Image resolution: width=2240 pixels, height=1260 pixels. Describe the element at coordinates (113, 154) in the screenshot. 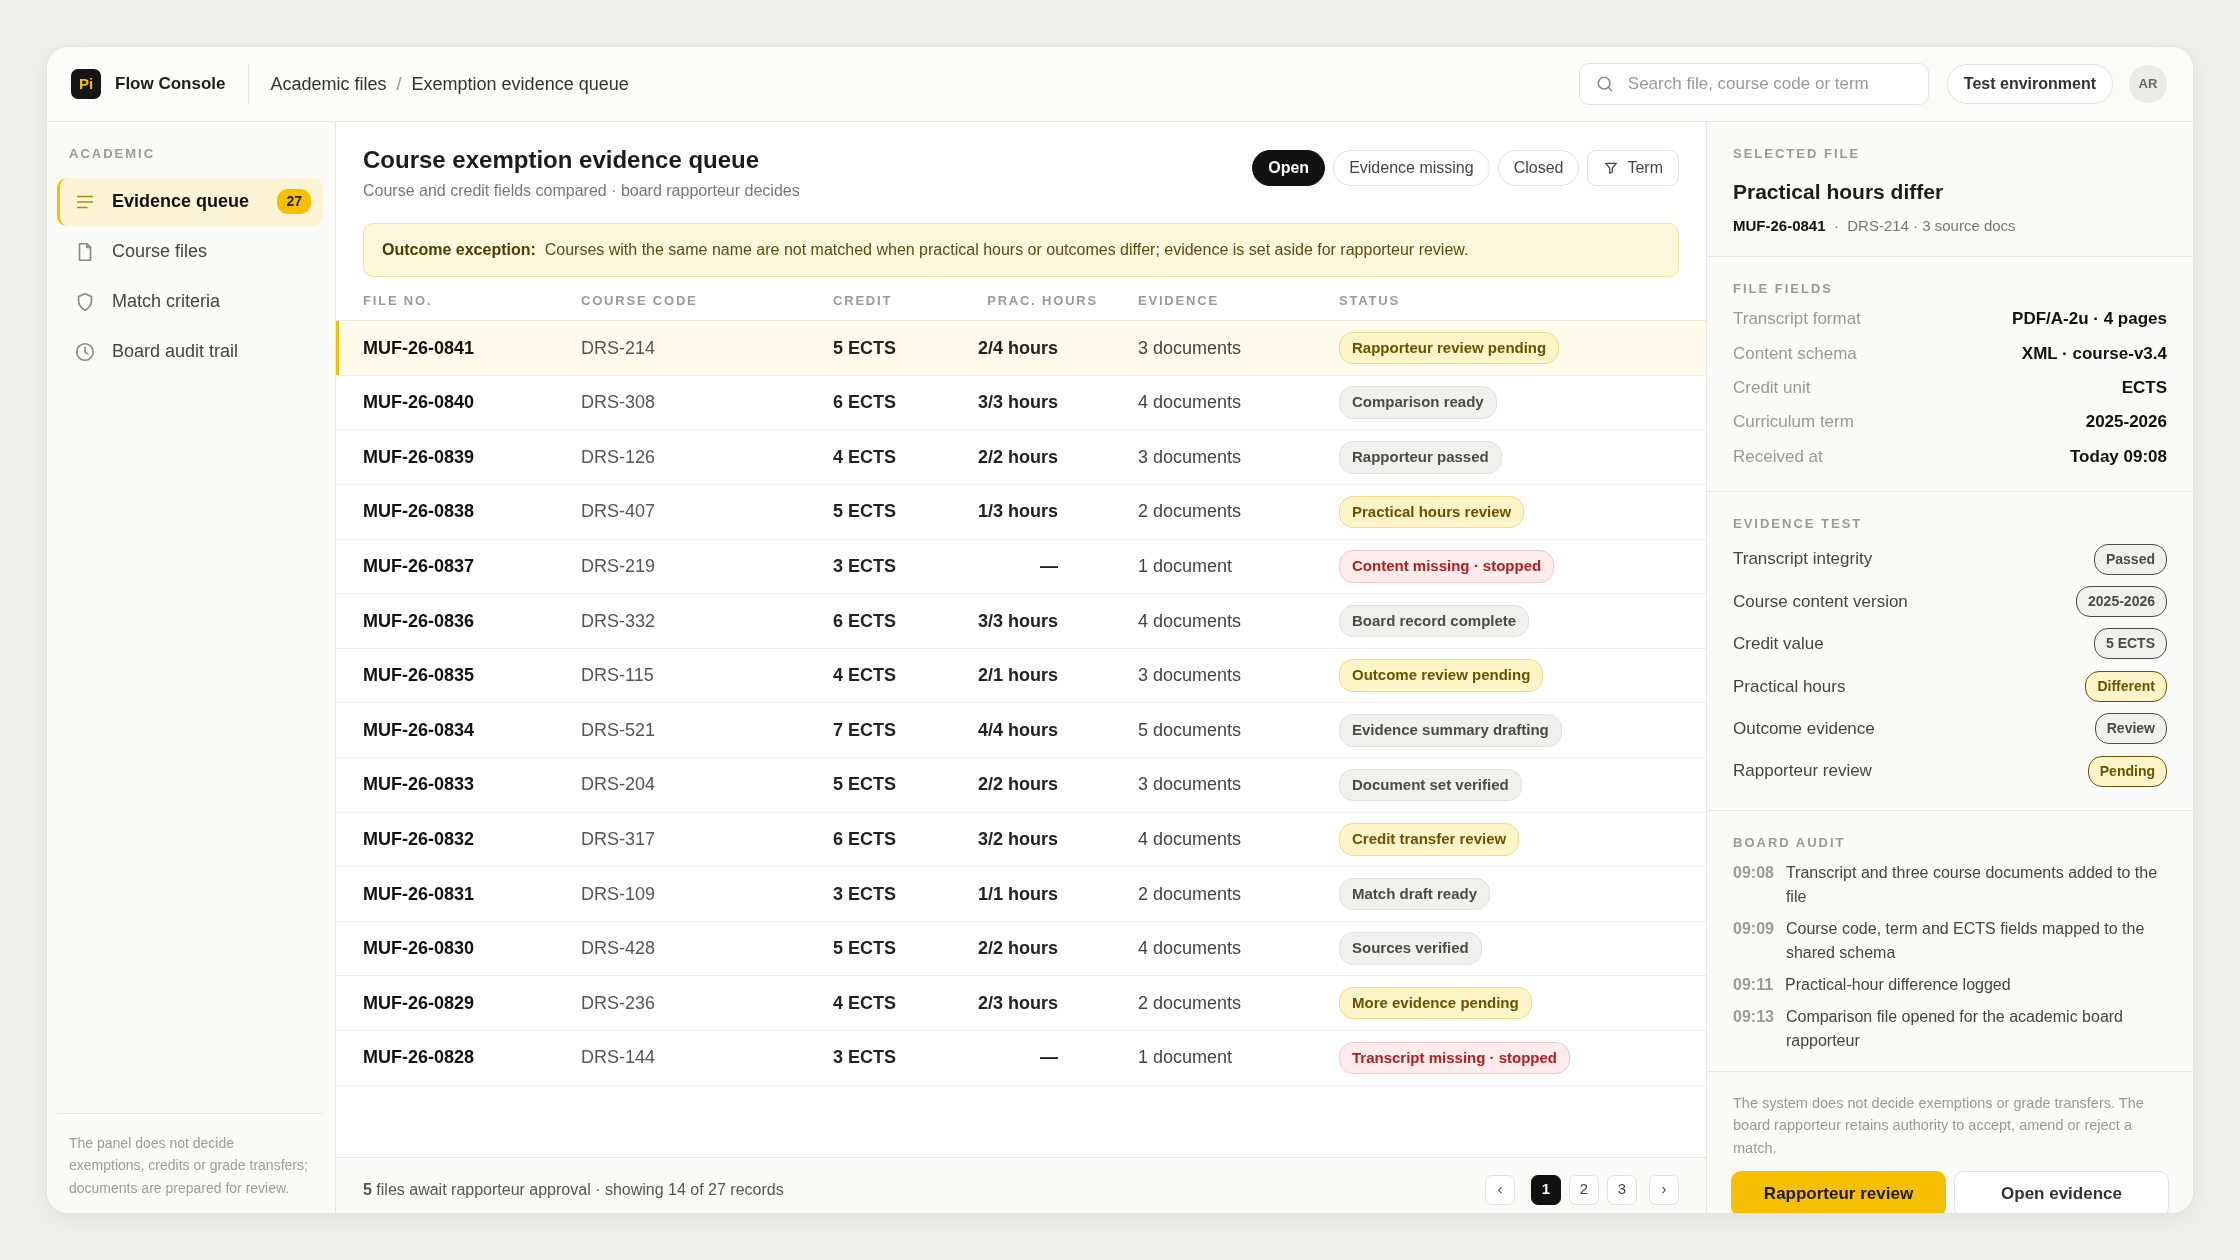

I see `section-heading: ACADEMIC` at that location.